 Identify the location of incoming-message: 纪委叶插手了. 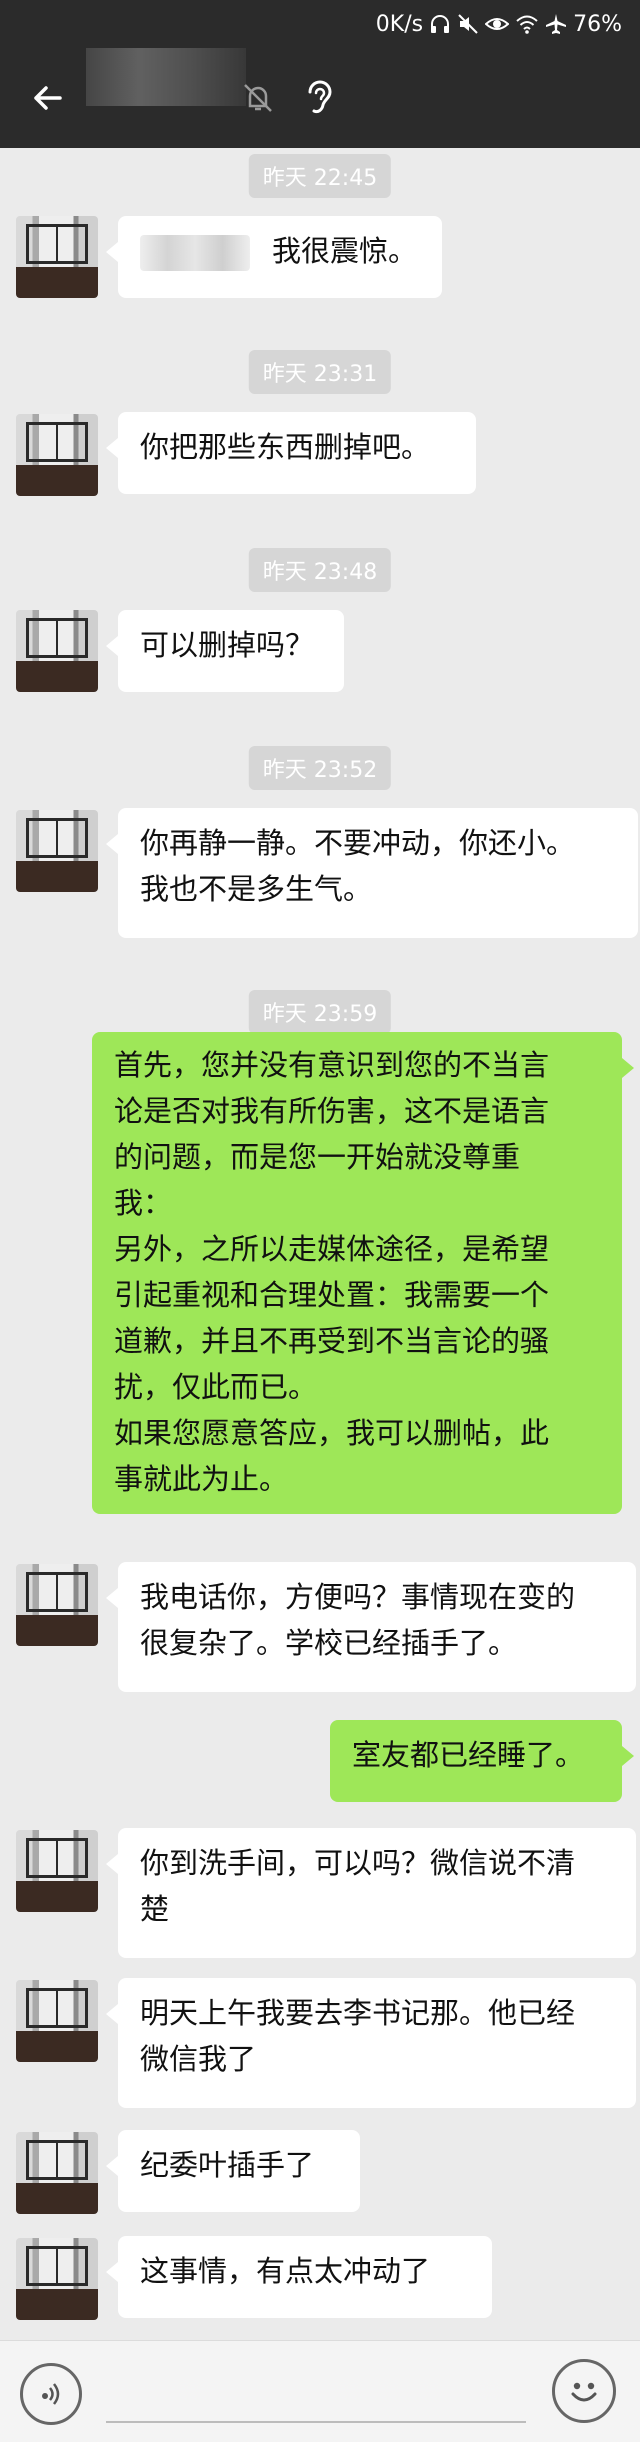
(233, 2171).